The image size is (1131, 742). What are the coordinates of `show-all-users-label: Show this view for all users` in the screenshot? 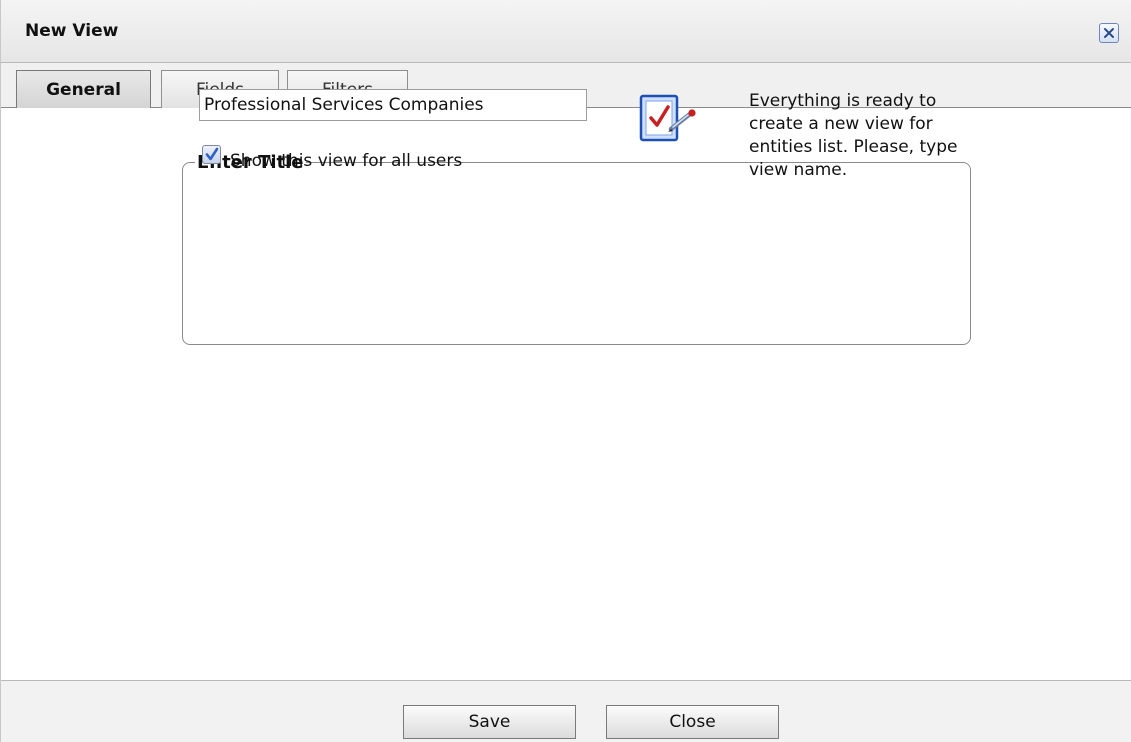 It's located at (346, 161).